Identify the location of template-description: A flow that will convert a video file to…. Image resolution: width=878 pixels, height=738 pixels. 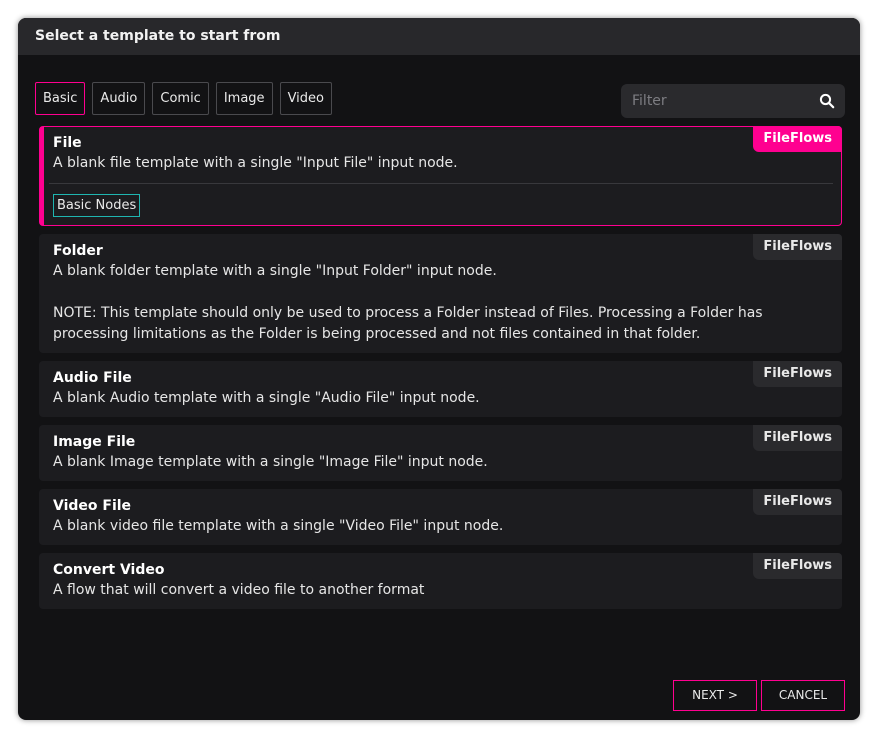
(239, 590).